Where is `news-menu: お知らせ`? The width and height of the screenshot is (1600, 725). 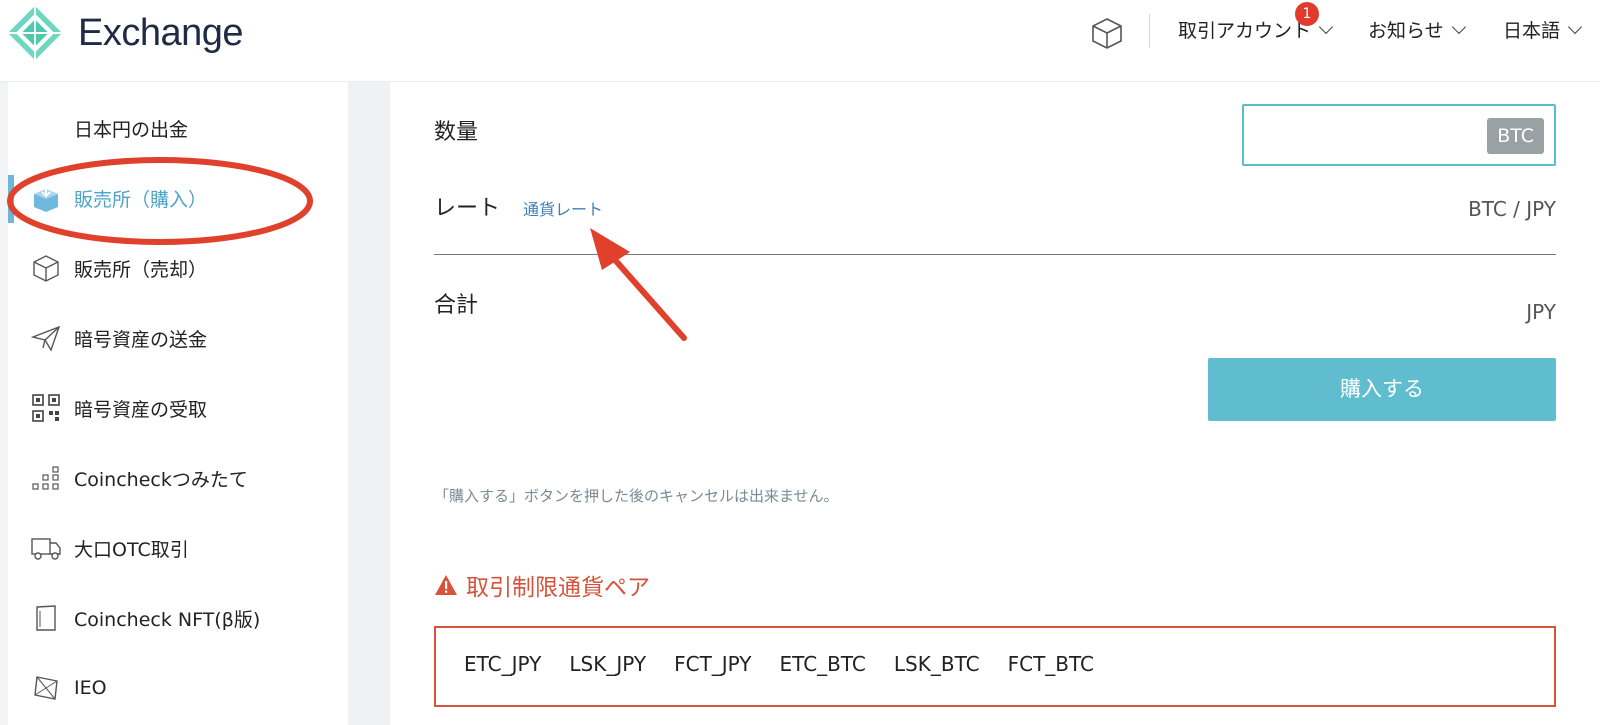
news-menu: お知らせ is located at coordinates (1417, 29).